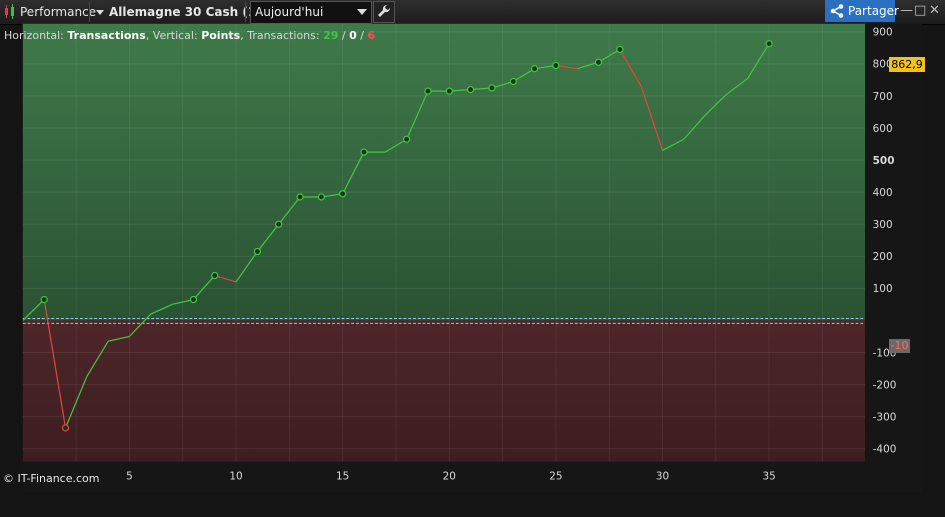  What do you see at coordinates (768, 477) in the screenshot?
I see `x-tick-label: 35` at bounding box center [768, 477].